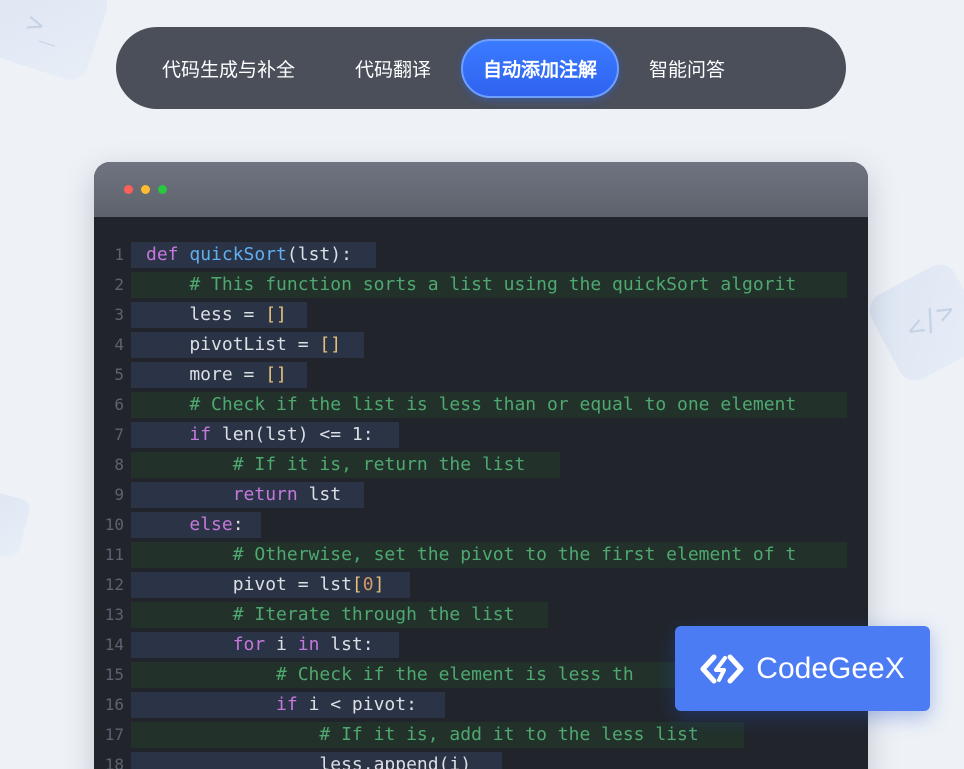 This screenshot has height=769, width=964. I want to click on line-number: 14, so click(114, 644).